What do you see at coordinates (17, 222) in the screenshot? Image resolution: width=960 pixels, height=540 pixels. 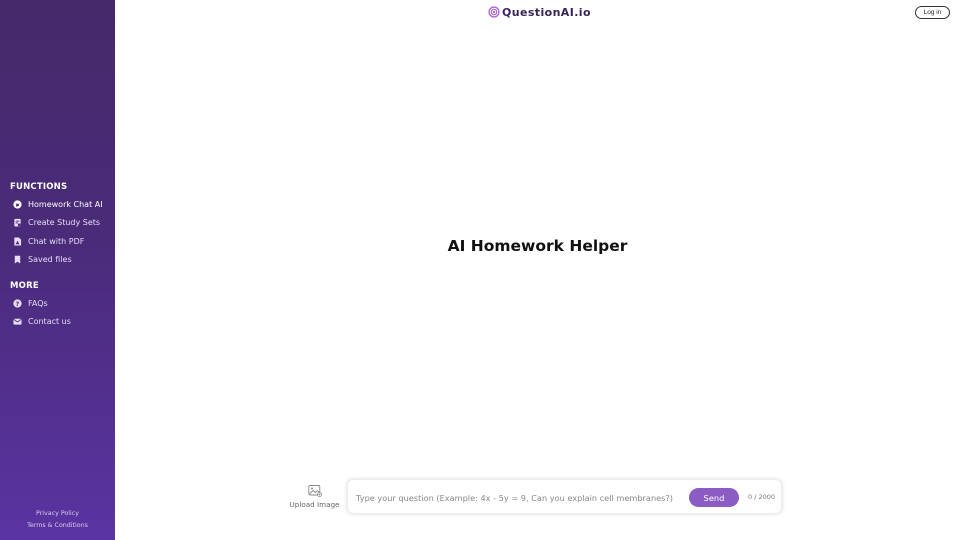 I see `study-sets-icon` at bounding box center [17, 222].